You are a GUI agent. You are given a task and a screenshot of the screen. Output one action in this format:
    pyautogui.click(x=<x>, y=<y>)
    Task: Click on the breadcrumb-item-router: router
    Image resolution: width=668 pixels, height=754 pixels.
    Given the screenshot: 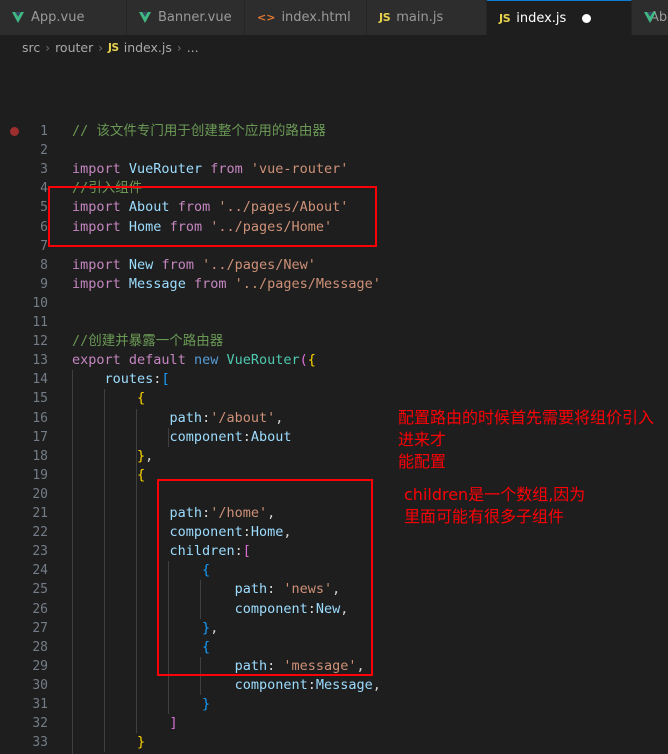 What is the action you would take?
    pyautogui.click(x=74, y=47)
    